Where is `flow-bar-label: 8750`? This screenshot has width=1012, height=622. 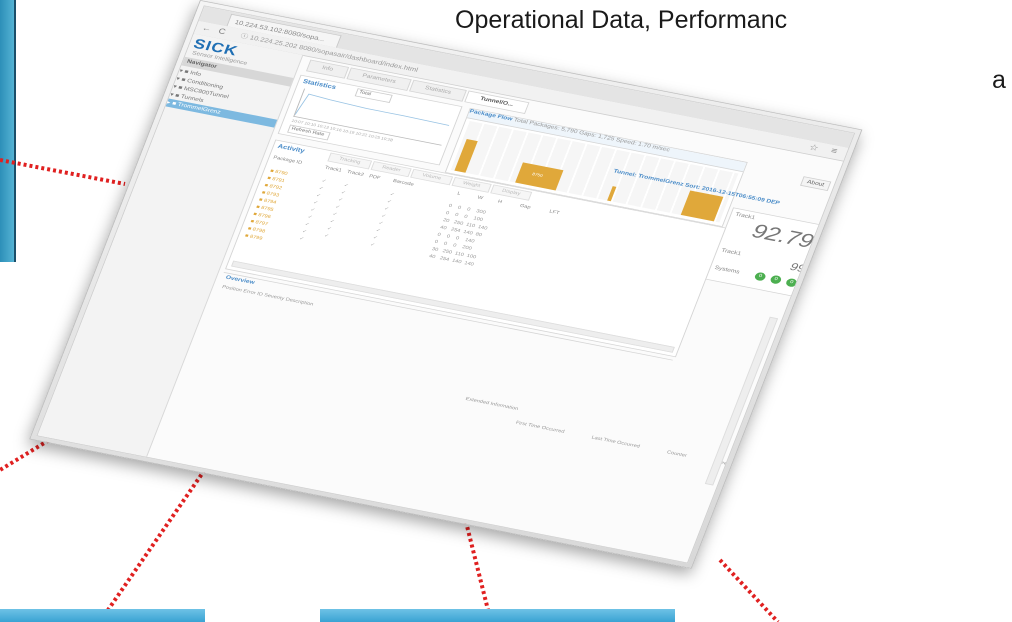
flow-bar-label: 8750 is located at coordinates (537, 175).